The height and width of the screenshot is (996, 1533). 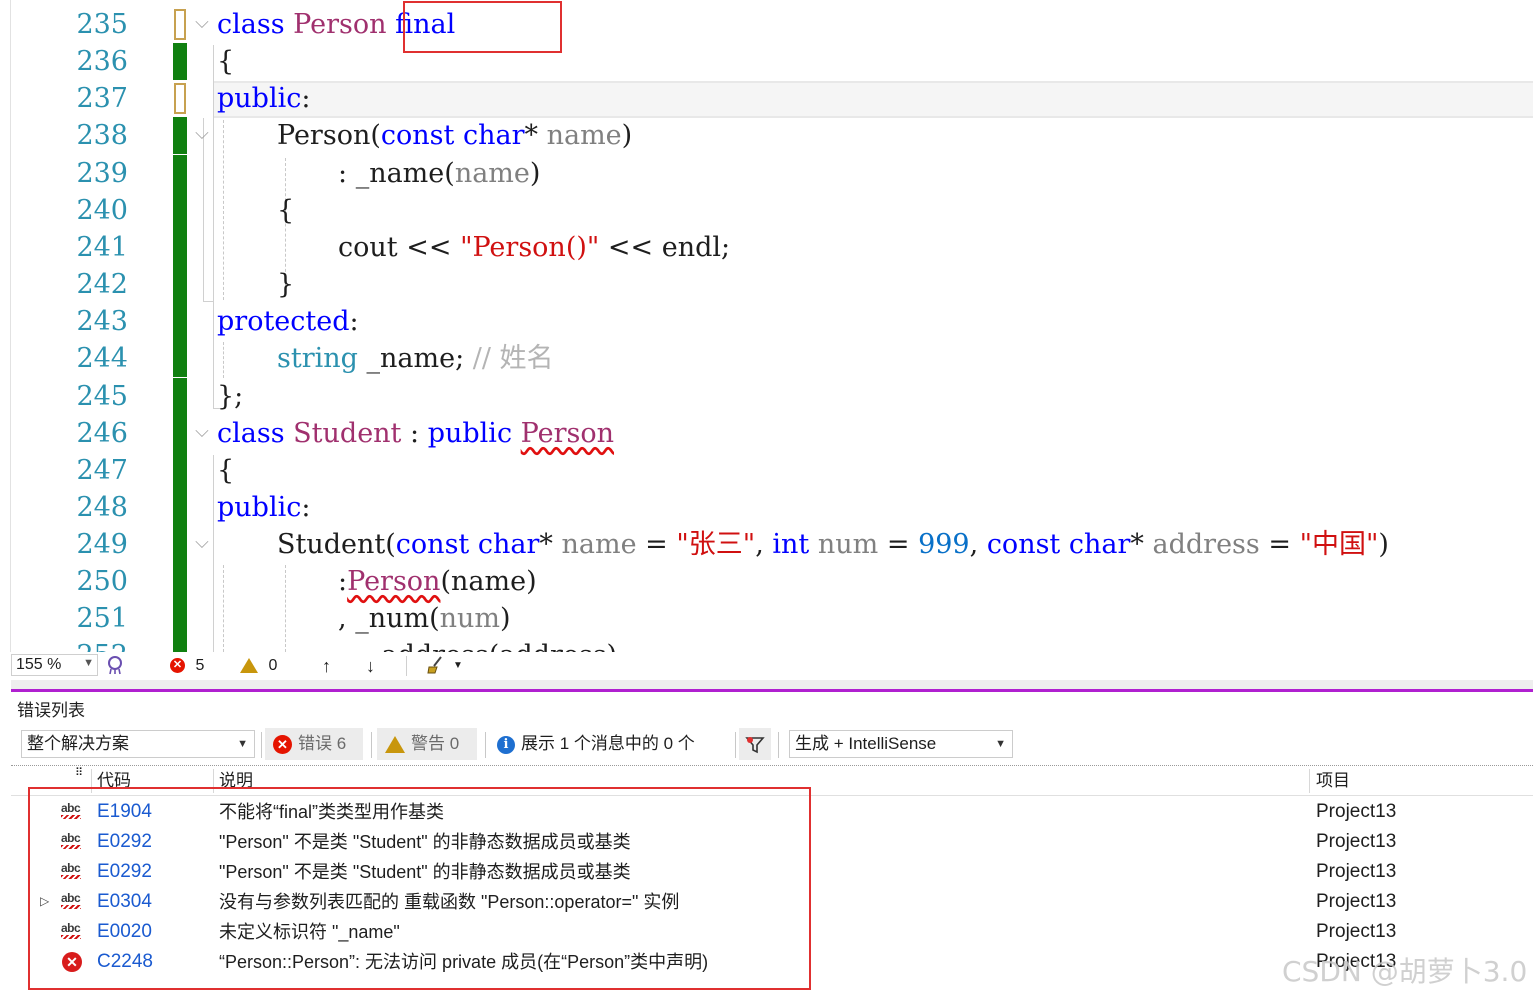 What do you see at coordinates (84, 644) in the screenshot?
I see `line-number: 252` at bounding box center [84, 644].